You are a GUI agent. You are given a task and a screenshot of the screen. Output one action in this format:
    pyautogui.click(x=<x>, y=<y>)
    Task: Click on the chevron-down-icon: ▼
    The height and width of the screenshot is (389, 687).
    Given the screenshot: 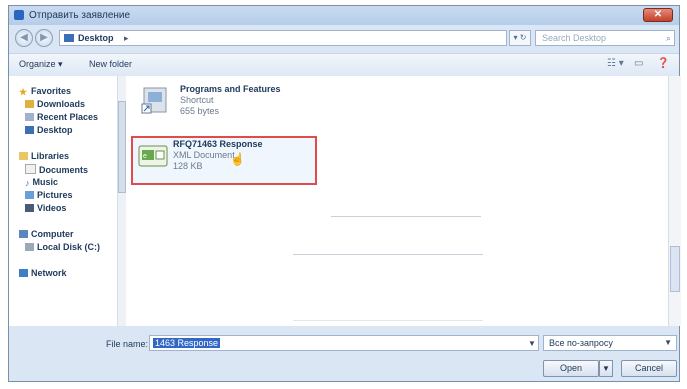 What is the action you would take?
    pyautogui.click(x=668, y=342)
    